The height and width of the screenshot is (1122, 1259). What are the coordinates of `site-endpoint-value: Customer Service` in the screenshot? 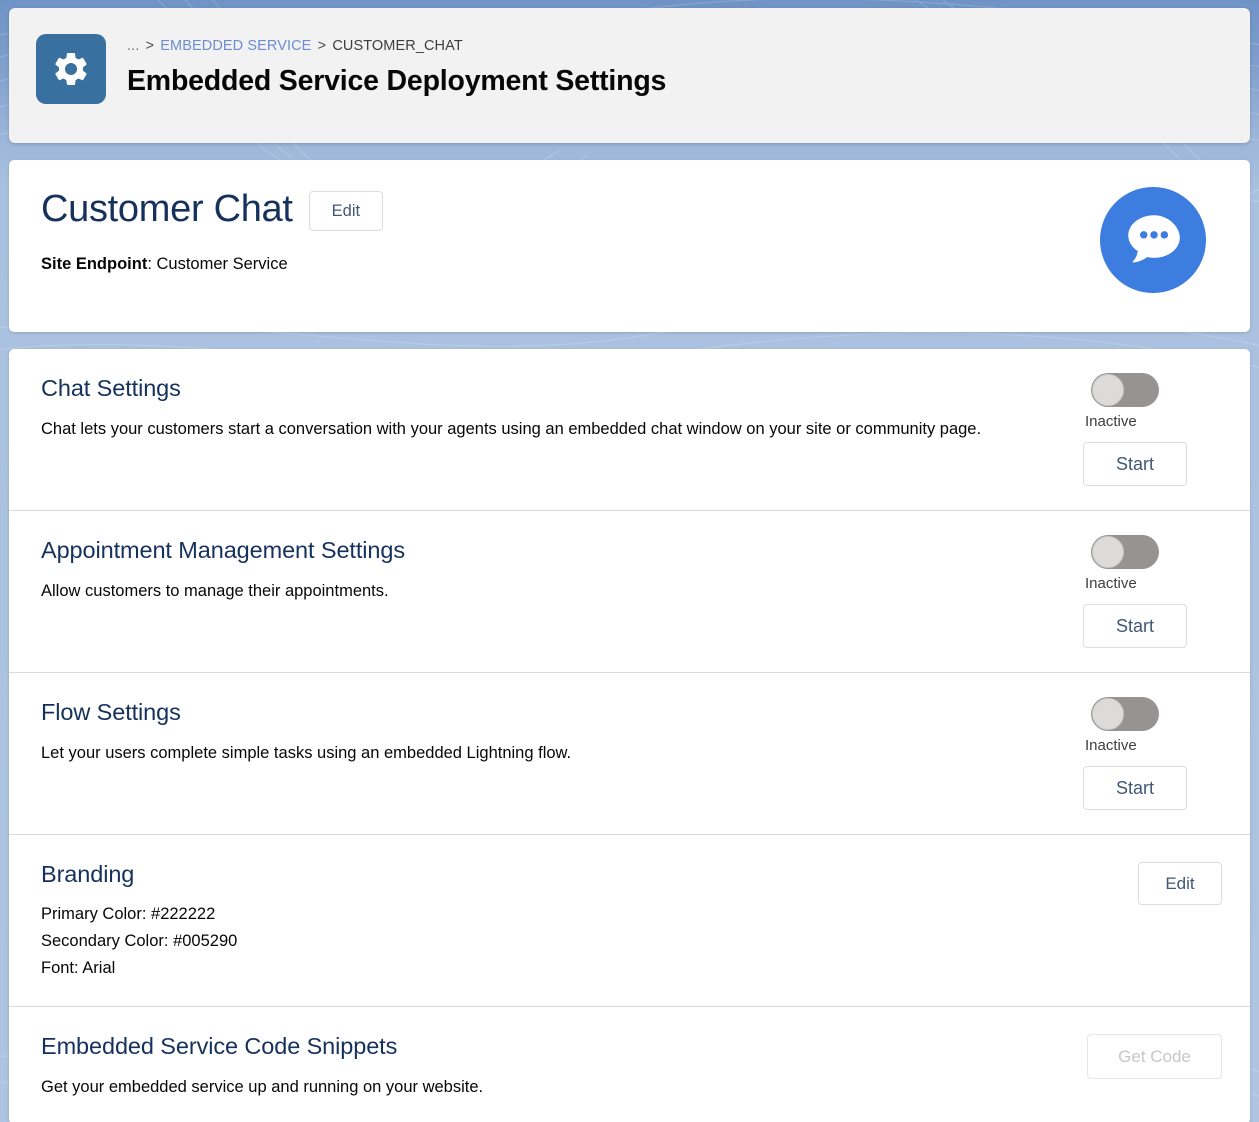 It's located at (222, 264).